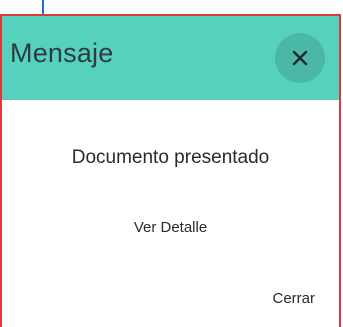 The image size is (343, 327). I want to click on close-button, so click(300, 58).